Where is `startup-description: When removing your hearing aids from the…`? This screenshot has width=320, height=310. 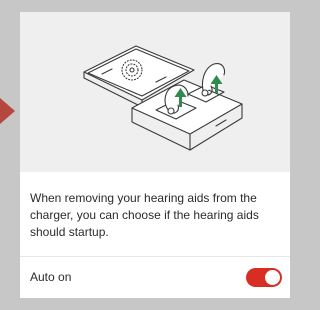
startup-description: When removing your hearing aids from the… is located at coordinates (144, 215).